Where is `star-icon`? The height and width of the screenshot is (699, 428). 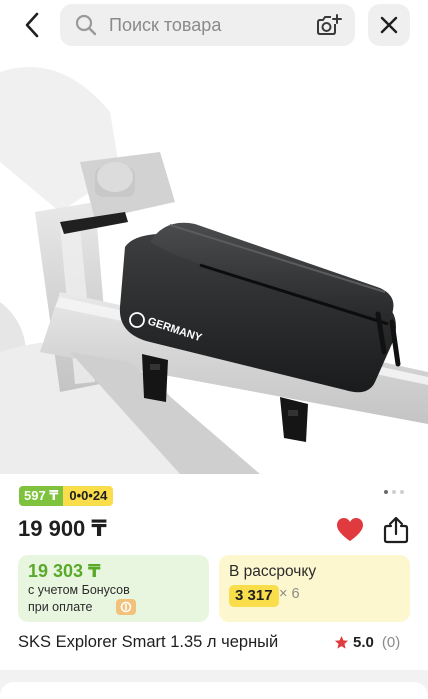
star-icon is located at coordinates (341, 642).